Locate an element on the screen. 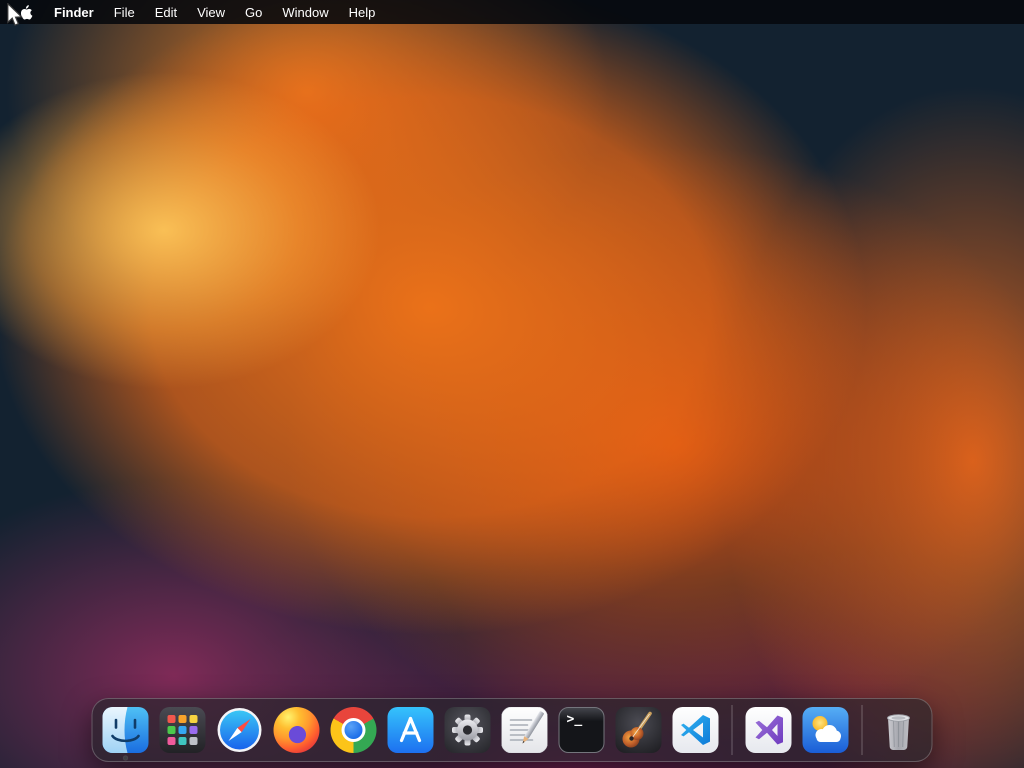  dock-item-garageband is located at coordinates (639, 730).